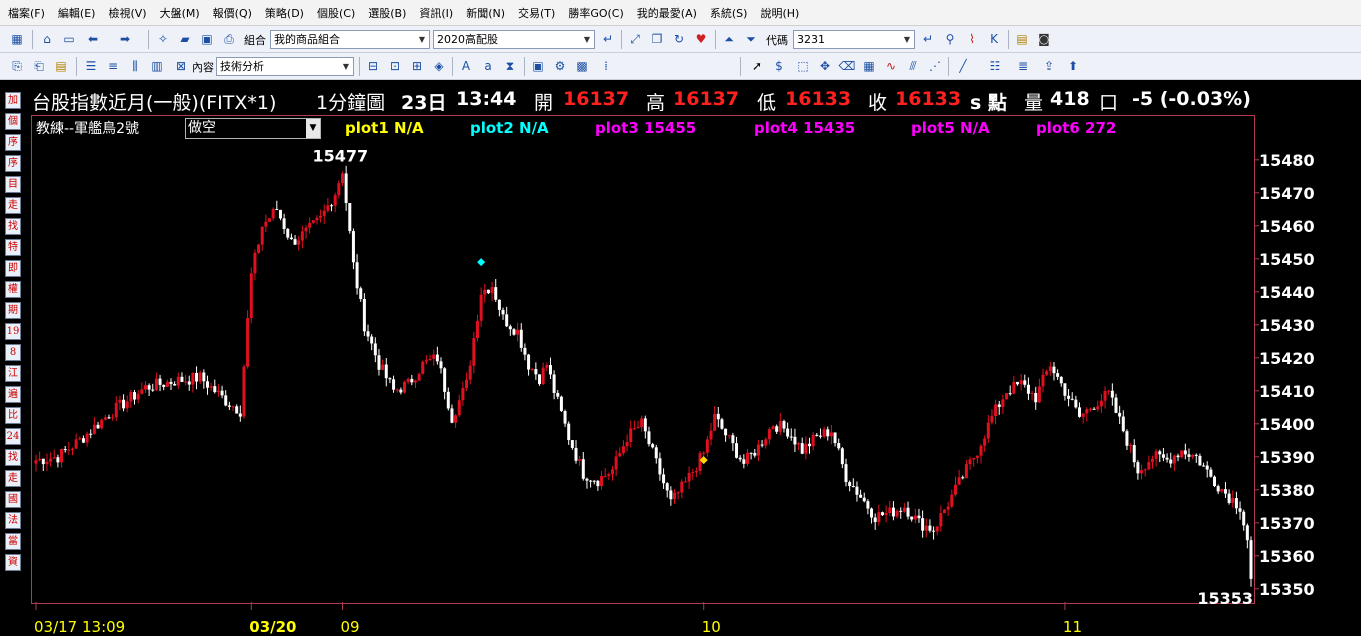  I want to click on y-axis-label: 15380, so click(1287, 490).